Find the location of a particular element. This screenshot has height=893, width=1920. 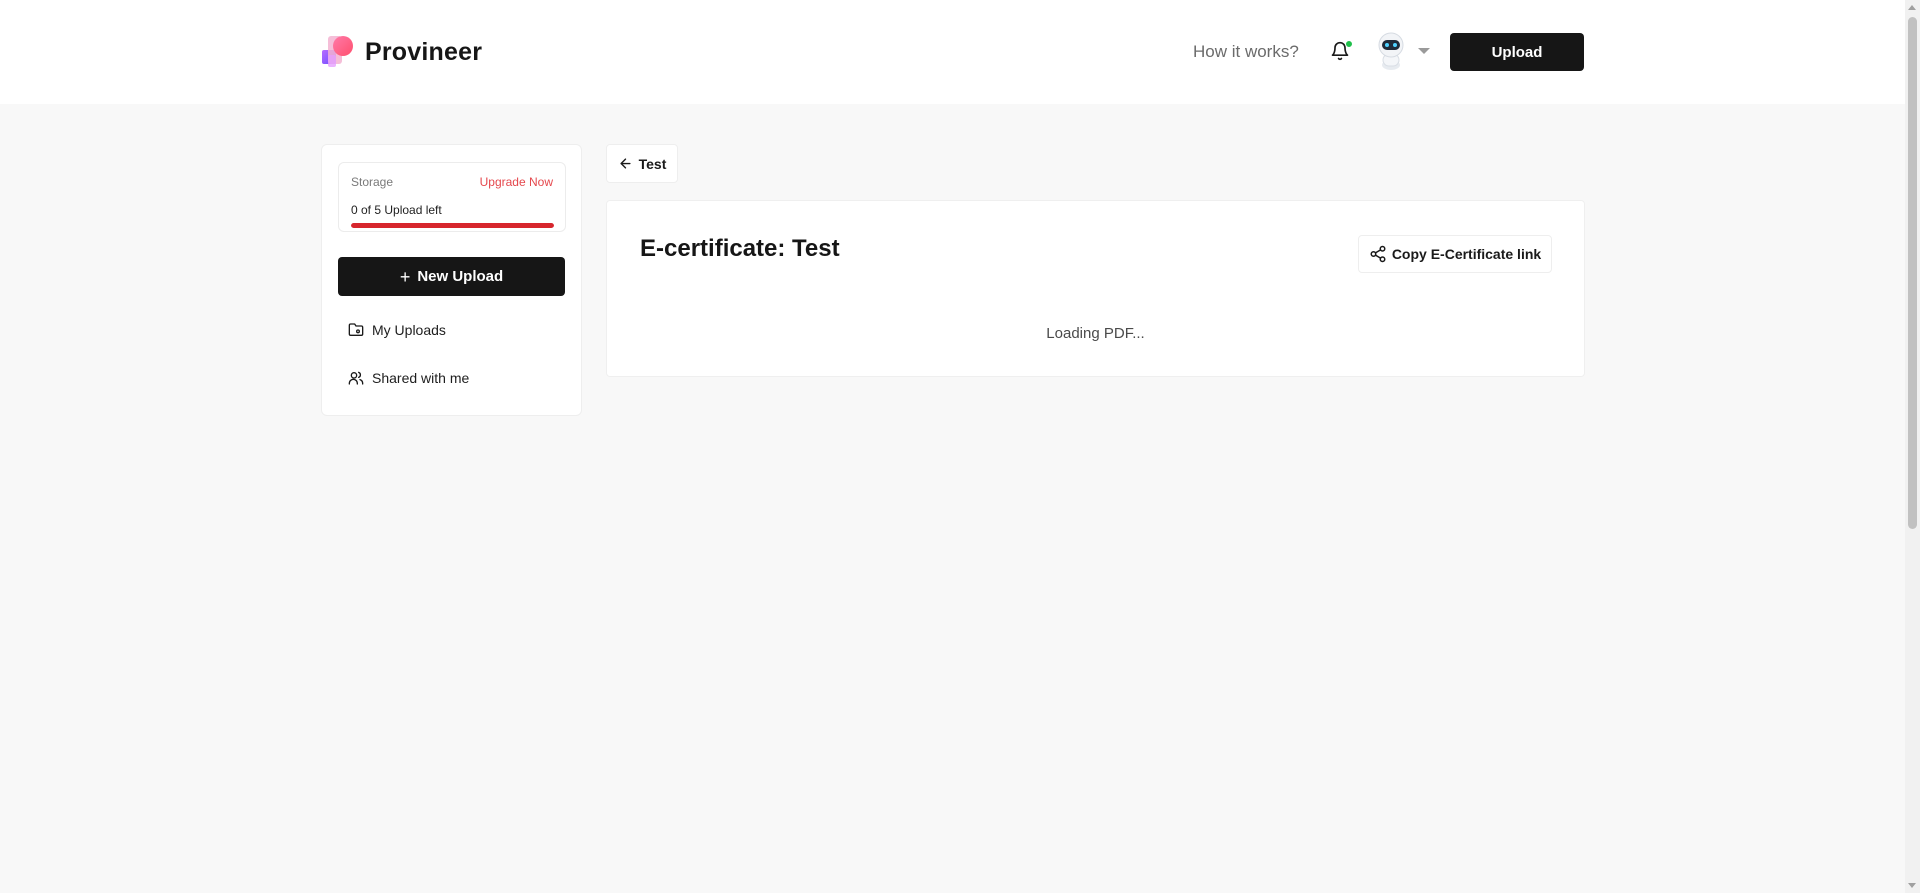

storage-progress-bar is located at coordinates (452, 225).